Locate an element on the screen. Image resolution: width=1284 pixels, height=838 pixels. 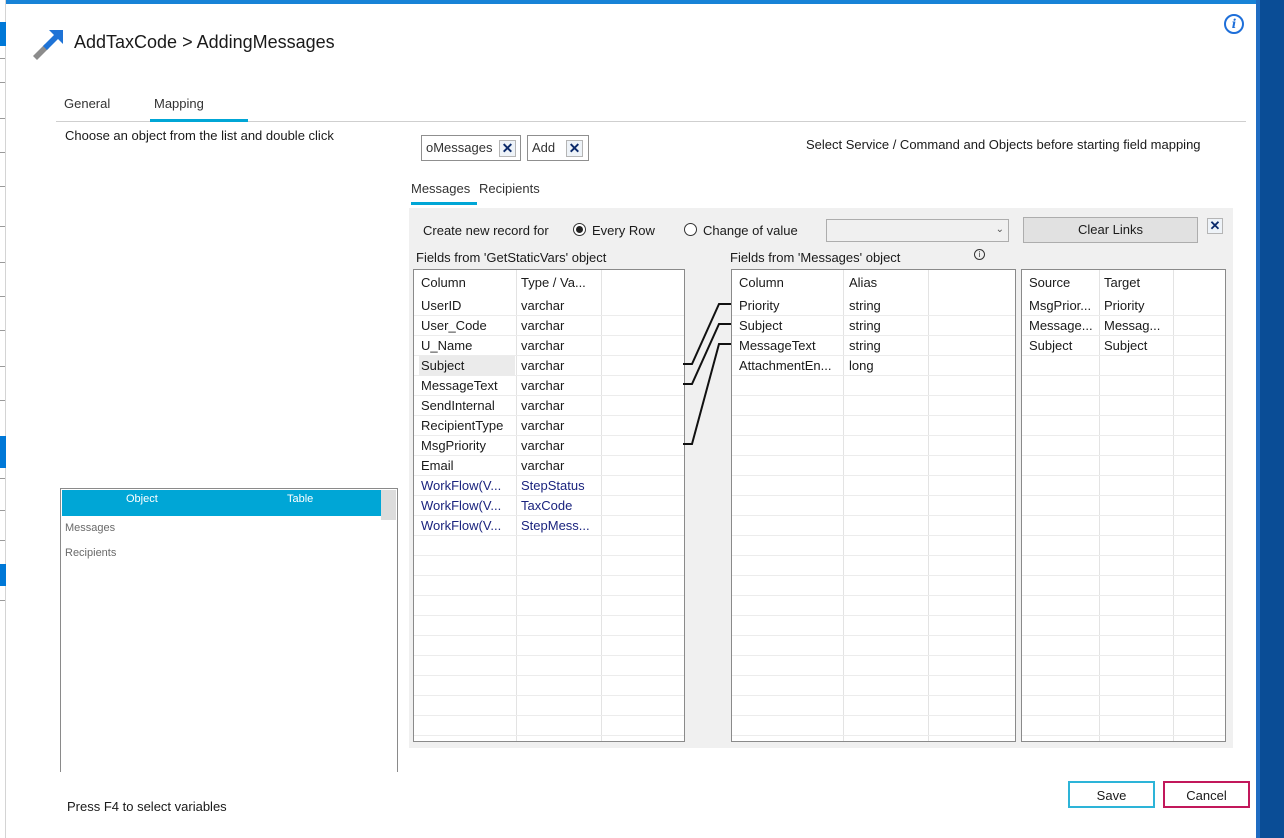
tab-recipients: Recipients is located at coordinates (509, 193).